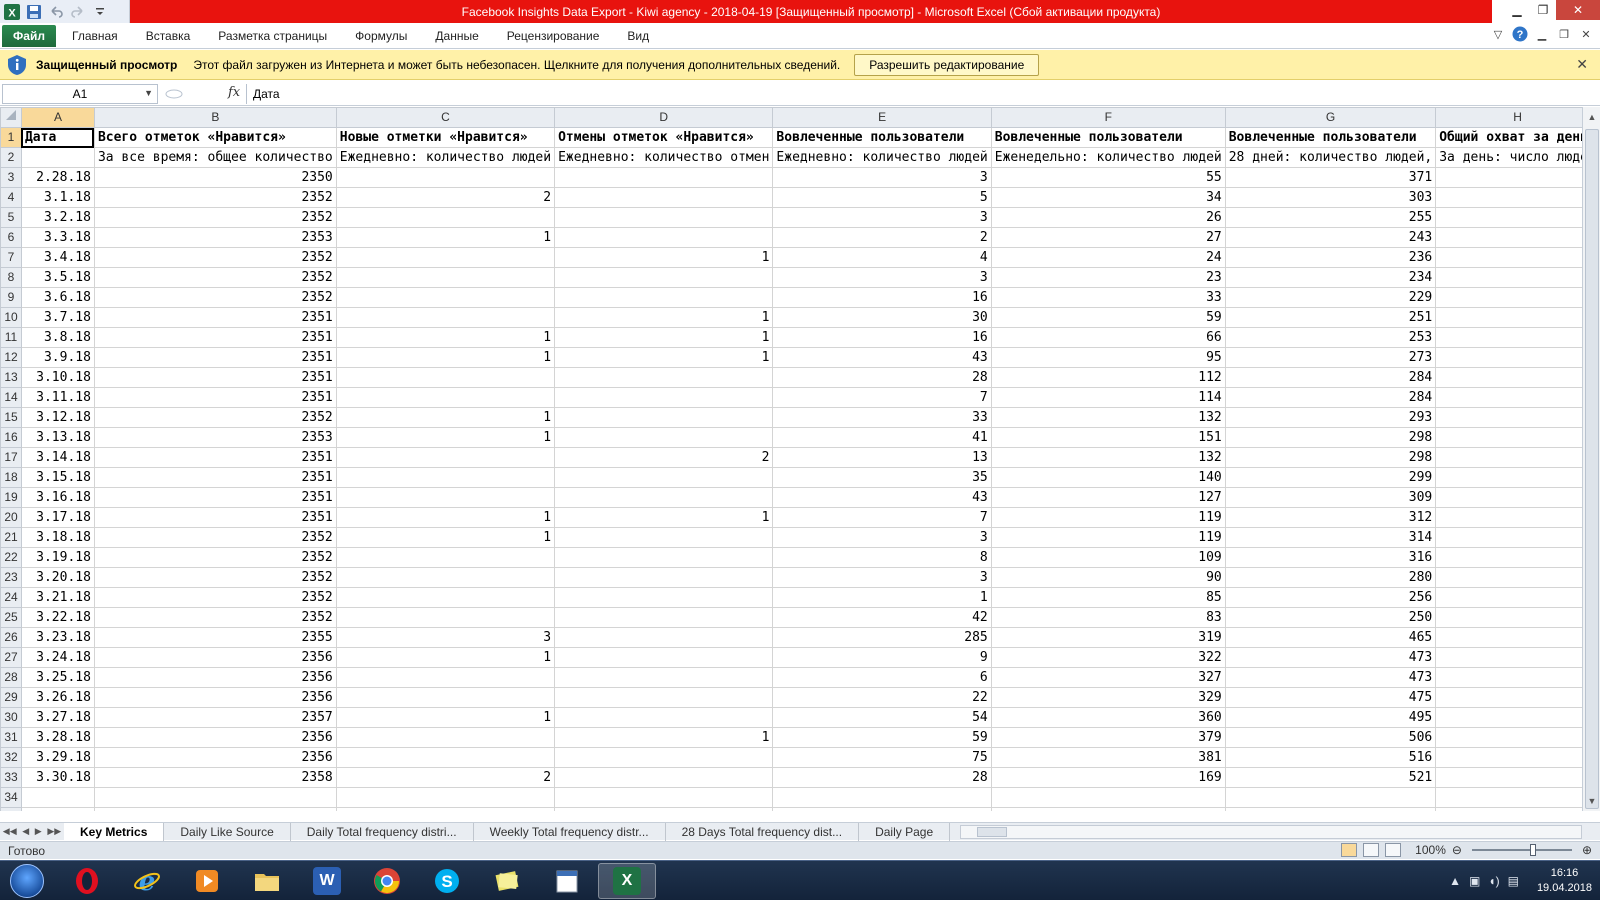  Describe the element at coordinates (1330, 477) in the screenshot. I see `cell: 299` at that location.